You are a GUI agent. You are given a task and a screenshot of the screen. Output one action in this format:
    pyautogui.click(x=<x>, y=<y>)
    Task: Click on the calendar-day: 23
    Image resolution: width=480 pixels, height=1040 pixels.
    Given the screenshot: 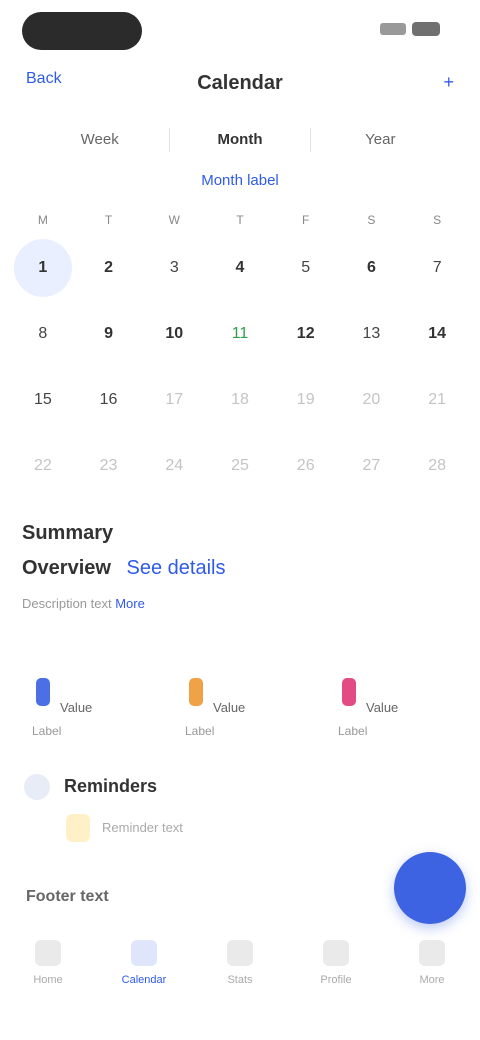 What is the action you would take?
    pyautogui.click(x=109, y=466)
    